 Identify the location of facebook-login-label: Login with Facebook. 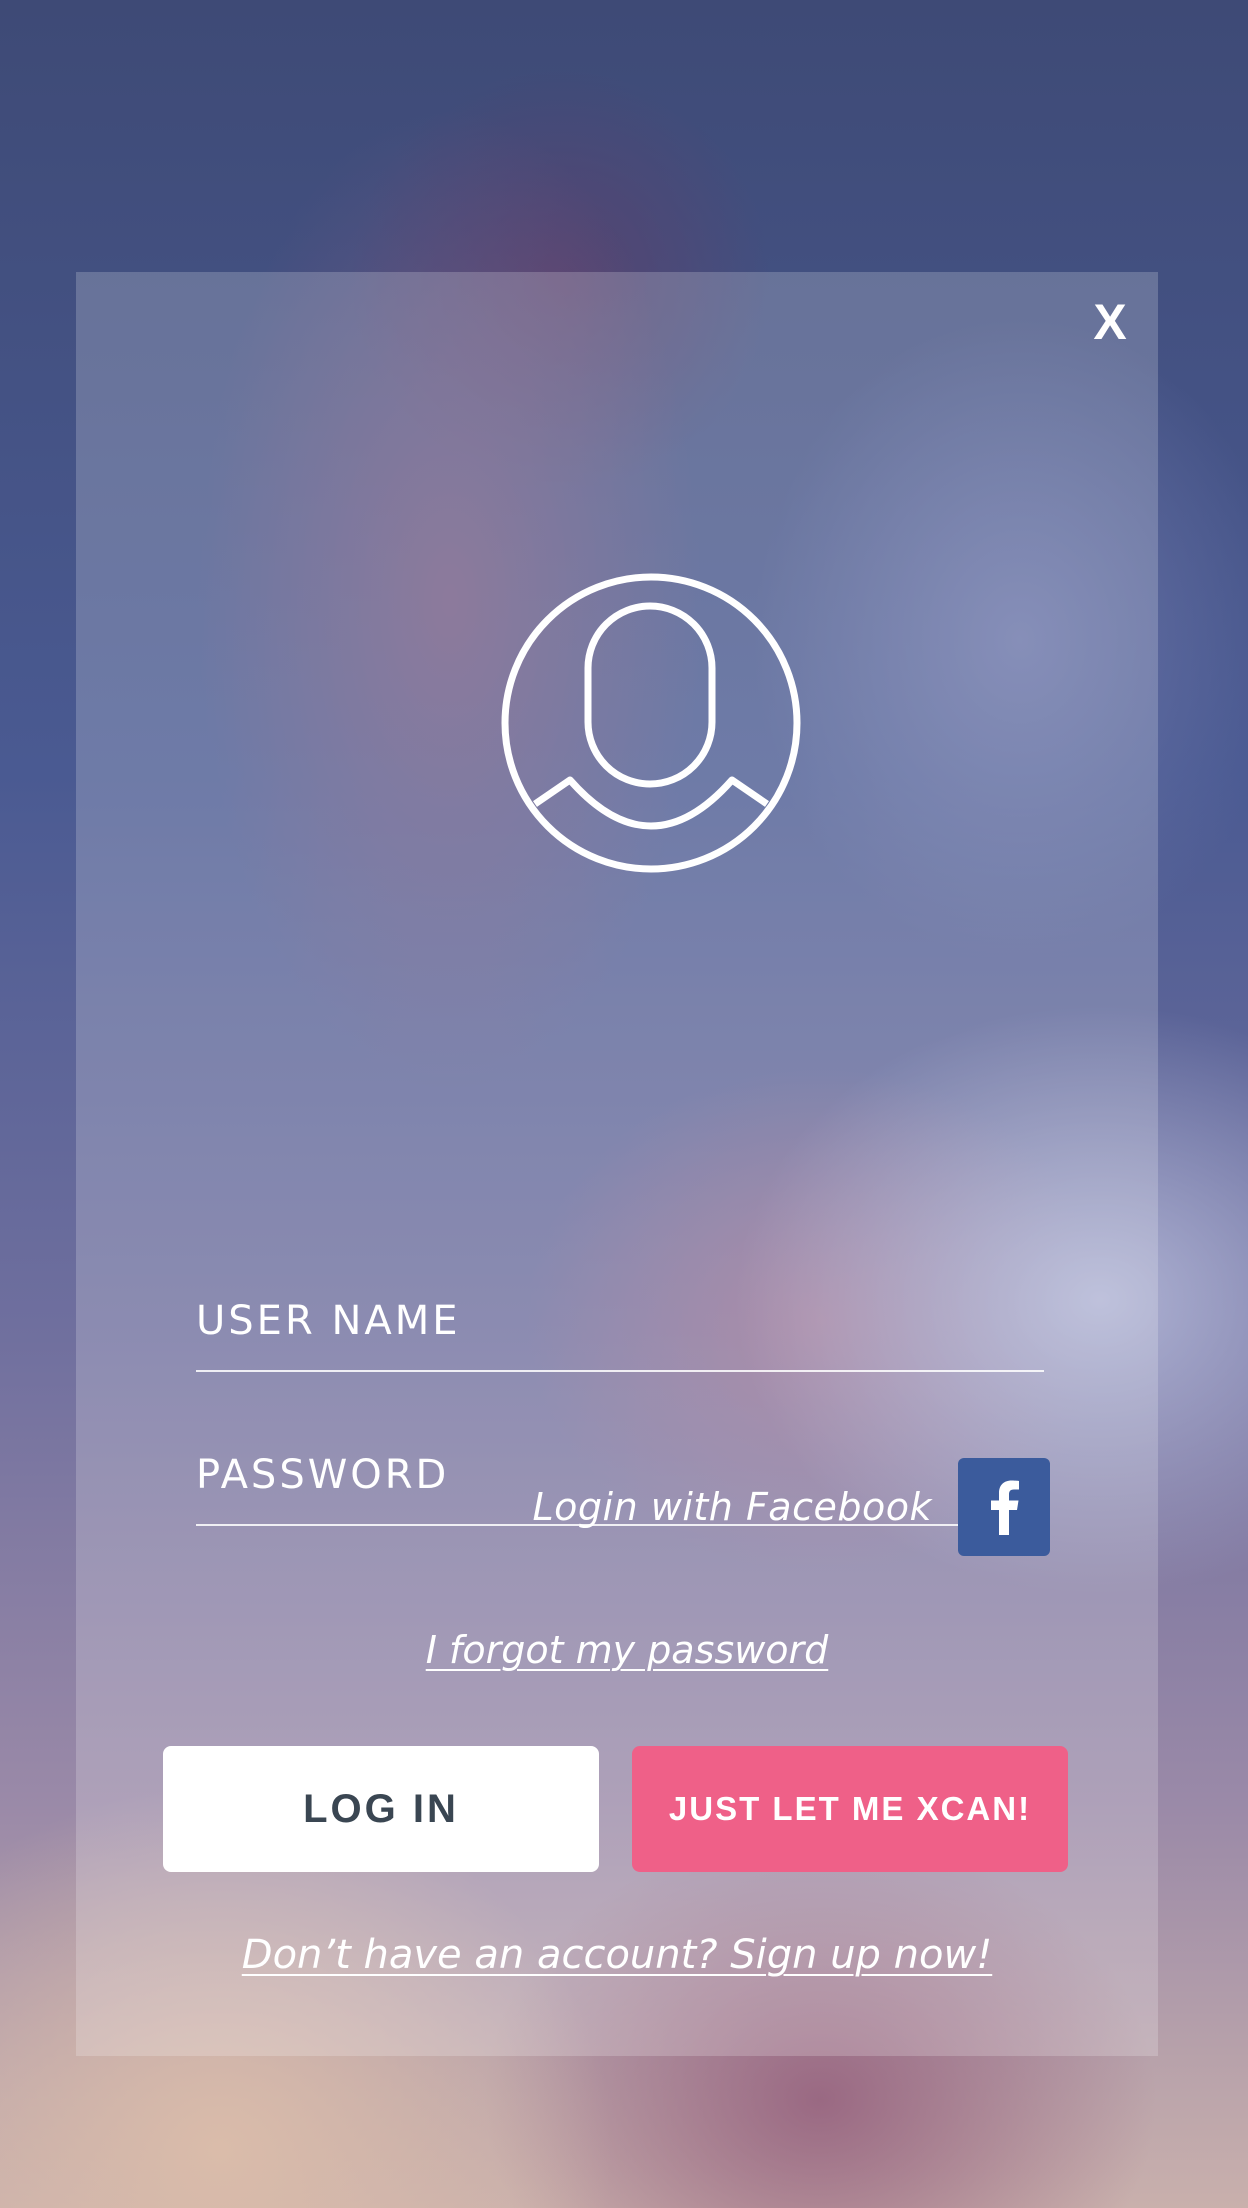
(732, 1507).